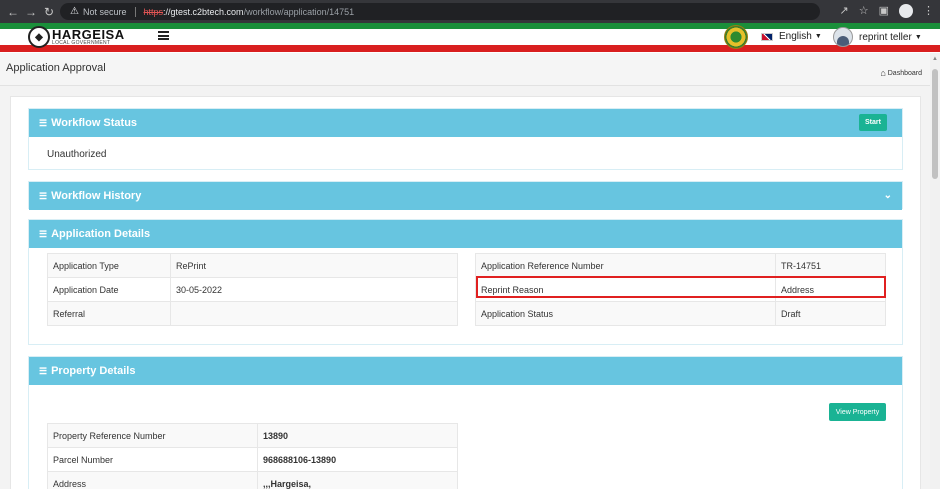 The height and width of the screenshot is (489, 940). What do you see at coordinates (74, 11) in the screenshot?
I see `warning-icon: ⚠` at bounding box center [74, 11].